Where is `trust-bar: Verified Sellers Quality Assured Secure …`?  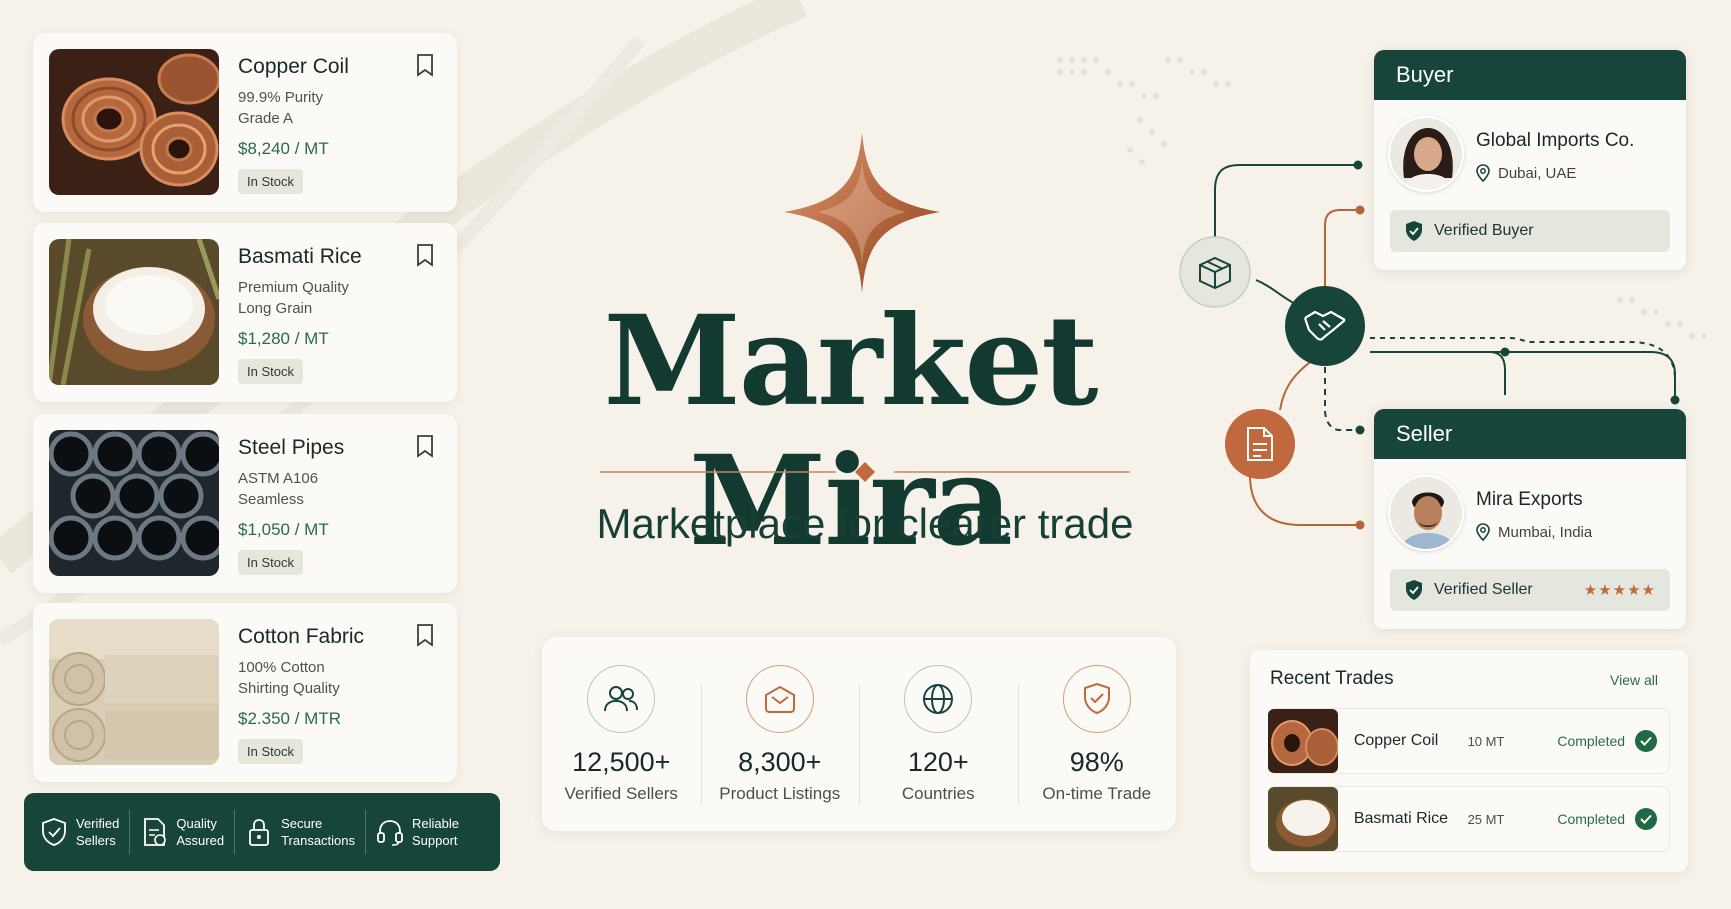
trust-bar: Verified Sellers Quality Assured Secure … is located at coordinates (262, 832).